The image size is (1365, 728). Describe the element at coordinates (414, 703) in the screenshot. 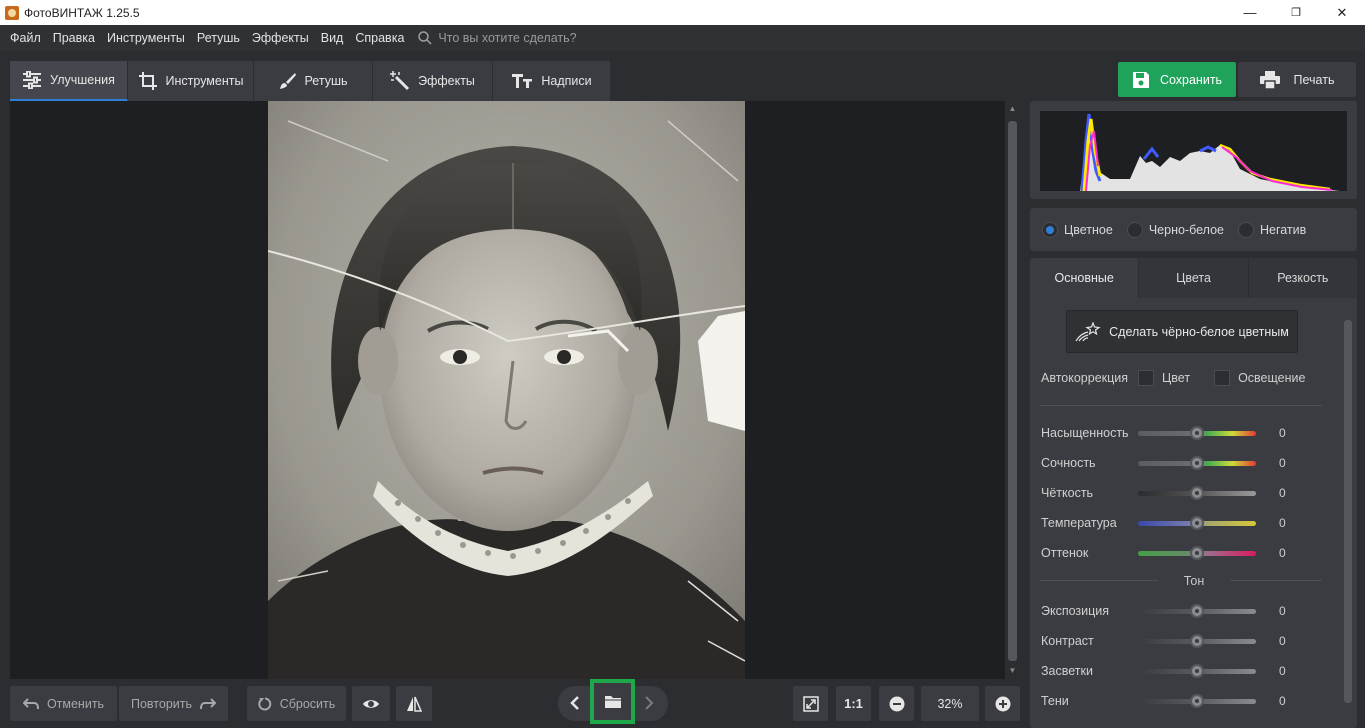

I see `compare-button` at that location.